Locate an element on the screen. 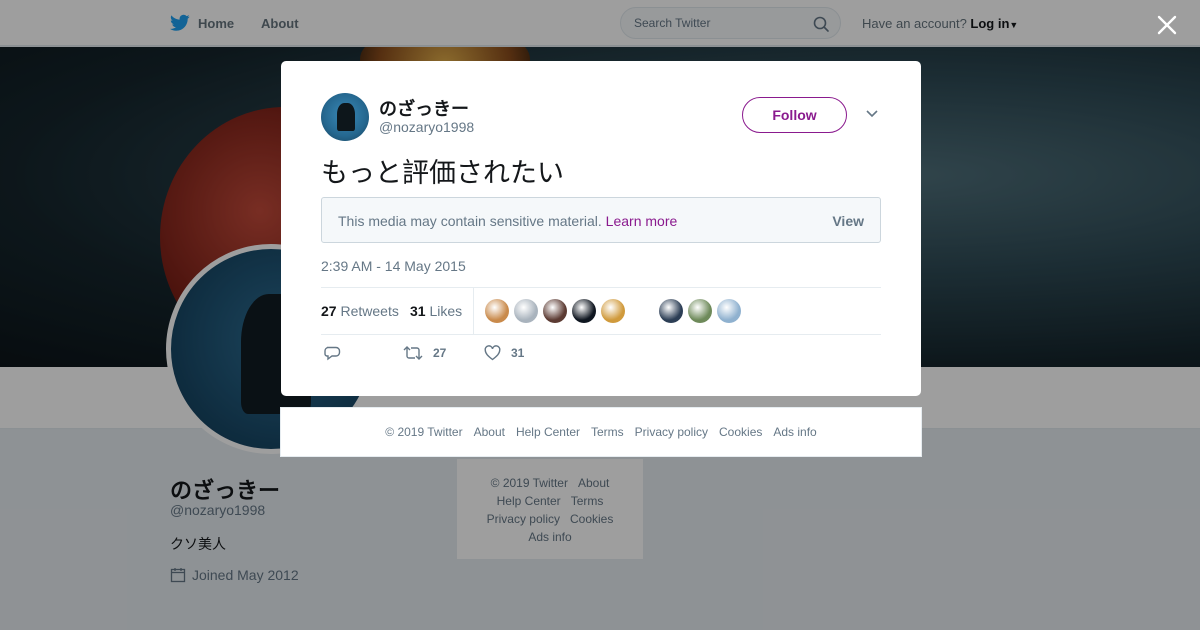 This screenshot has width=1200, height=630. close-icon is located at coordinates (1167, 25).